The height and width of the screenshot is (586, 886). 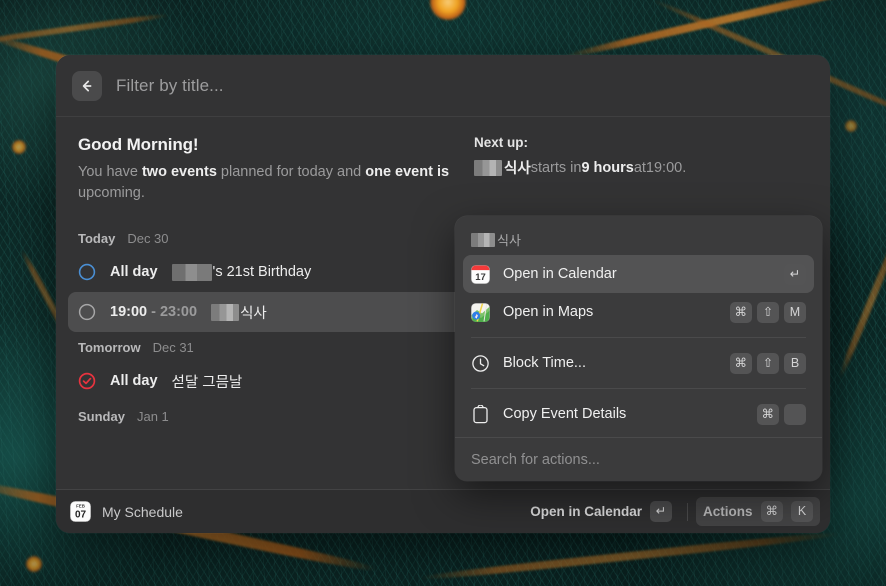 What do you see at coordinates (607, 167) in the screenshot?
I see `next-up-duration: 9 hours` at bounding box center [607, 167].